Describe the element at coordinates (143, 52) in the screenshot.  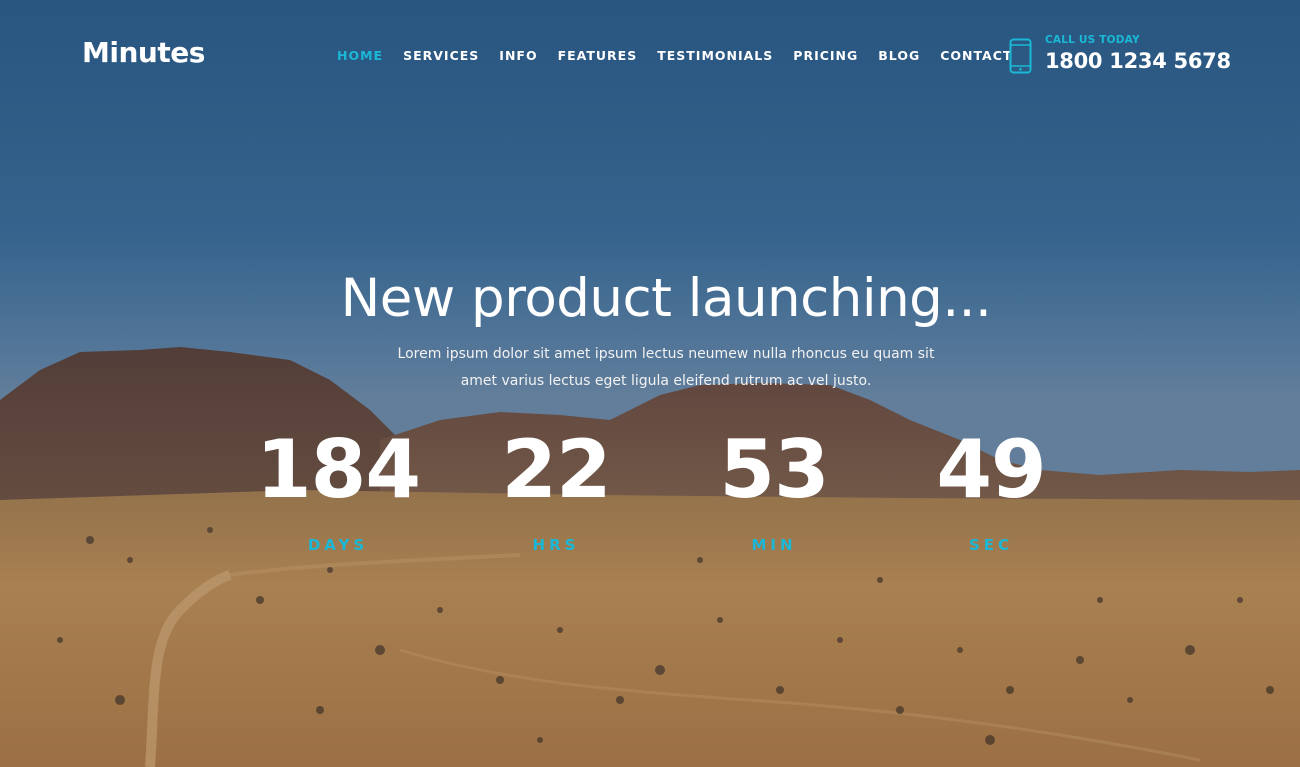
I see `brand-logo: Minutes` at that location.